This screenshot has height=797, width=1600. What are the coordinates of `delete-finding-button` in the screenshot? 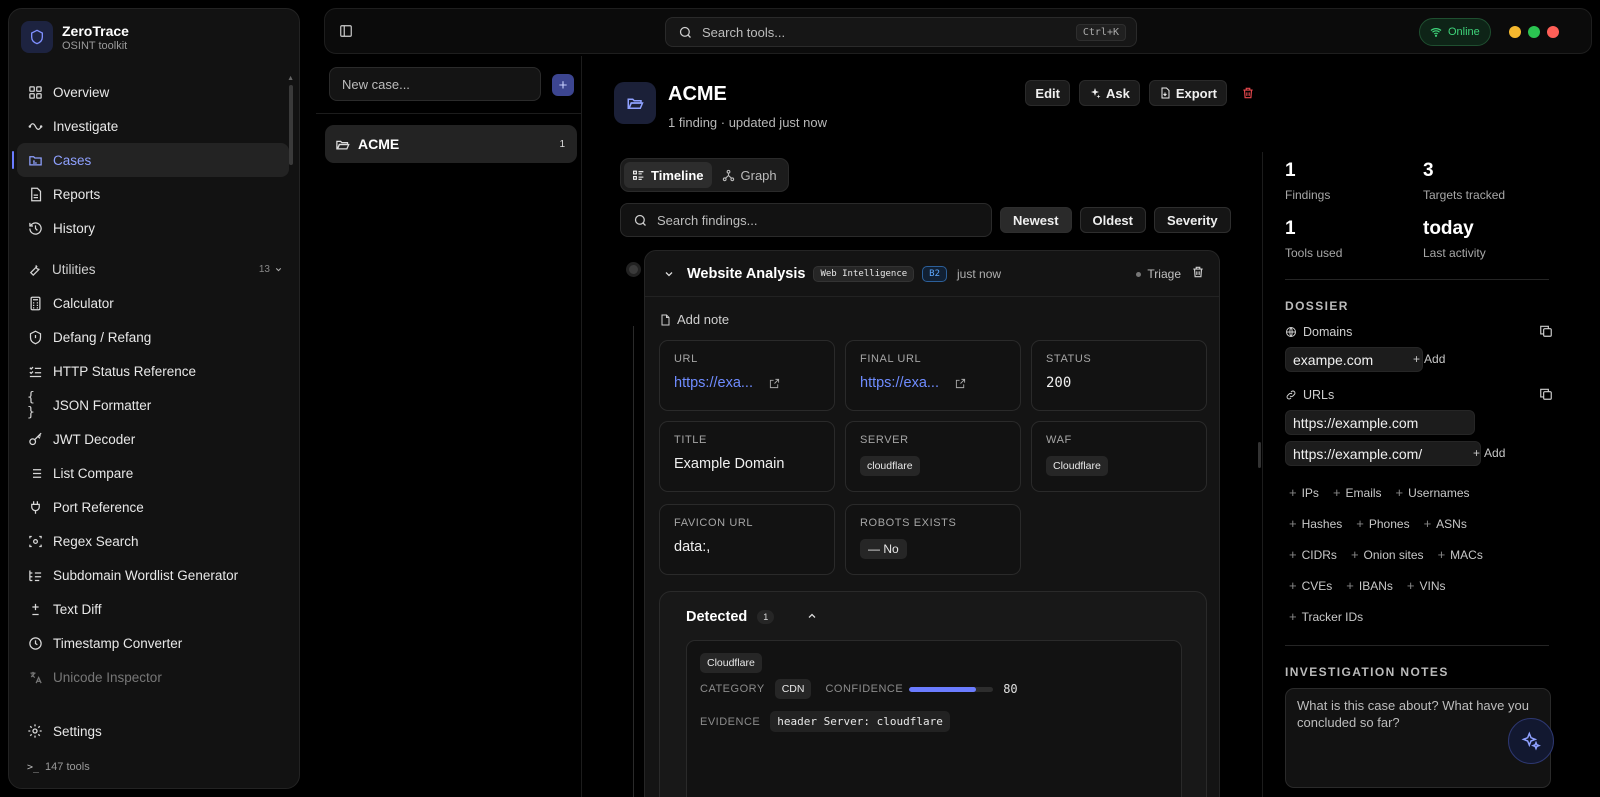 It's located at (1198, 272).